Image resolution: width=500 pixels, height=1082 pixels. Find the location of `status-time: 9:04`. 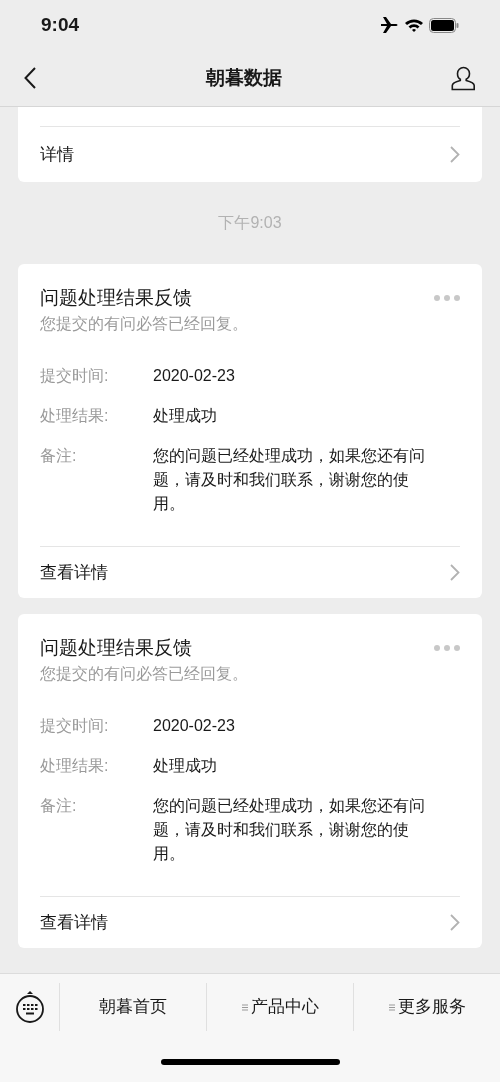

status-time: 9:04 is located at coordinates (60, 24).